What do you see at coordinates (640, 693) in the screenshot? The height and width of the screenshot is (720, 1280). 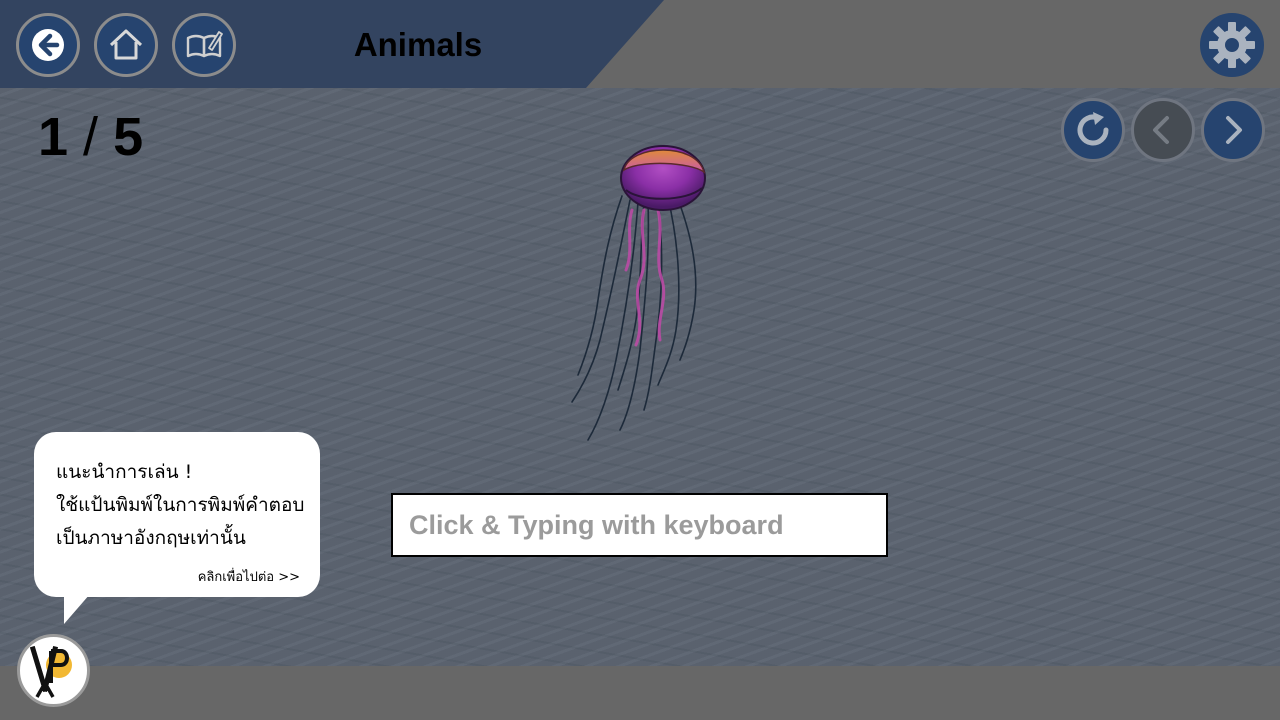 I see `footer-bar` at bounding box center [640, 693].